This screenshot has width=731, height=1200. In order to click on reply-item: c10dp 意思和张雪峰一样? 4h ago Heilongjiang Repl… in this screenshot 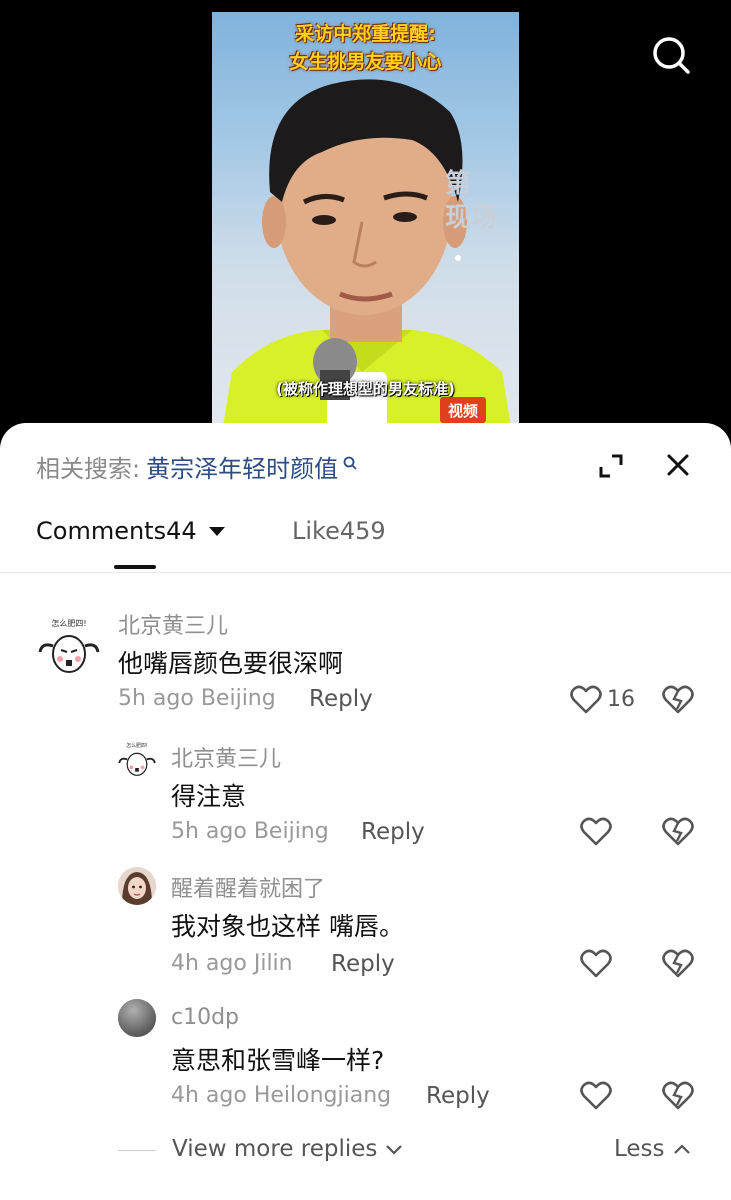, I will do `click(365, 1064)`.